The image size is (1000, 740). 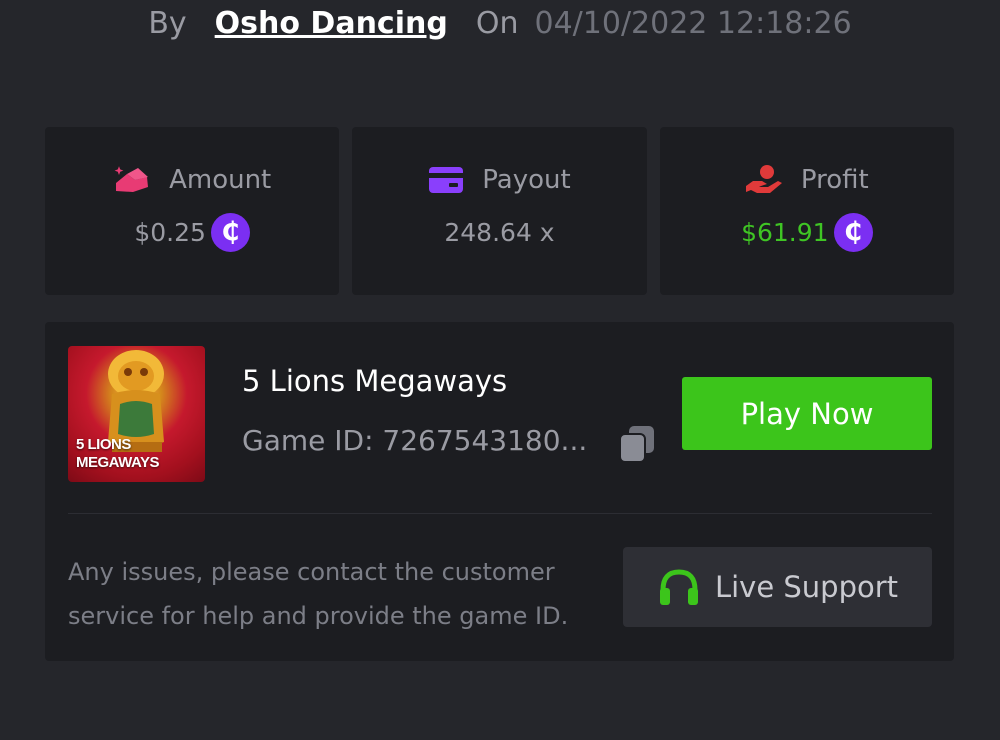 I want to click on game-title: 5 Lions Megaways, so click(x=375, y=381).